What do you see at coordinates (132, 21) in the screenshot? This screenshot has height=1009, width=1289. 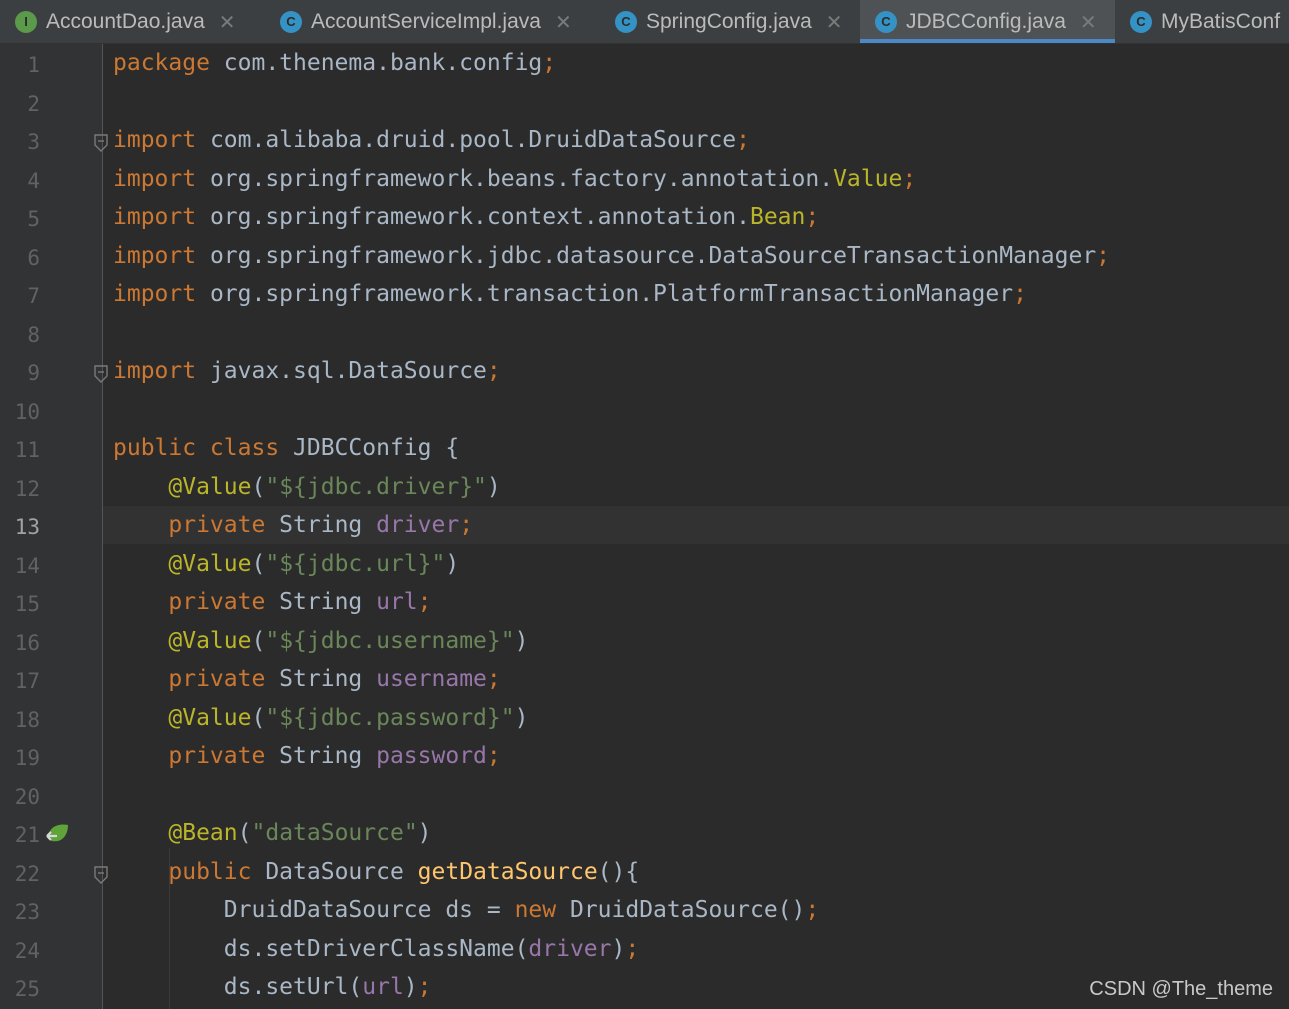 I see `tab-accountdao-java: I AccountDao.java ✕` at bounding box center [132, 21].